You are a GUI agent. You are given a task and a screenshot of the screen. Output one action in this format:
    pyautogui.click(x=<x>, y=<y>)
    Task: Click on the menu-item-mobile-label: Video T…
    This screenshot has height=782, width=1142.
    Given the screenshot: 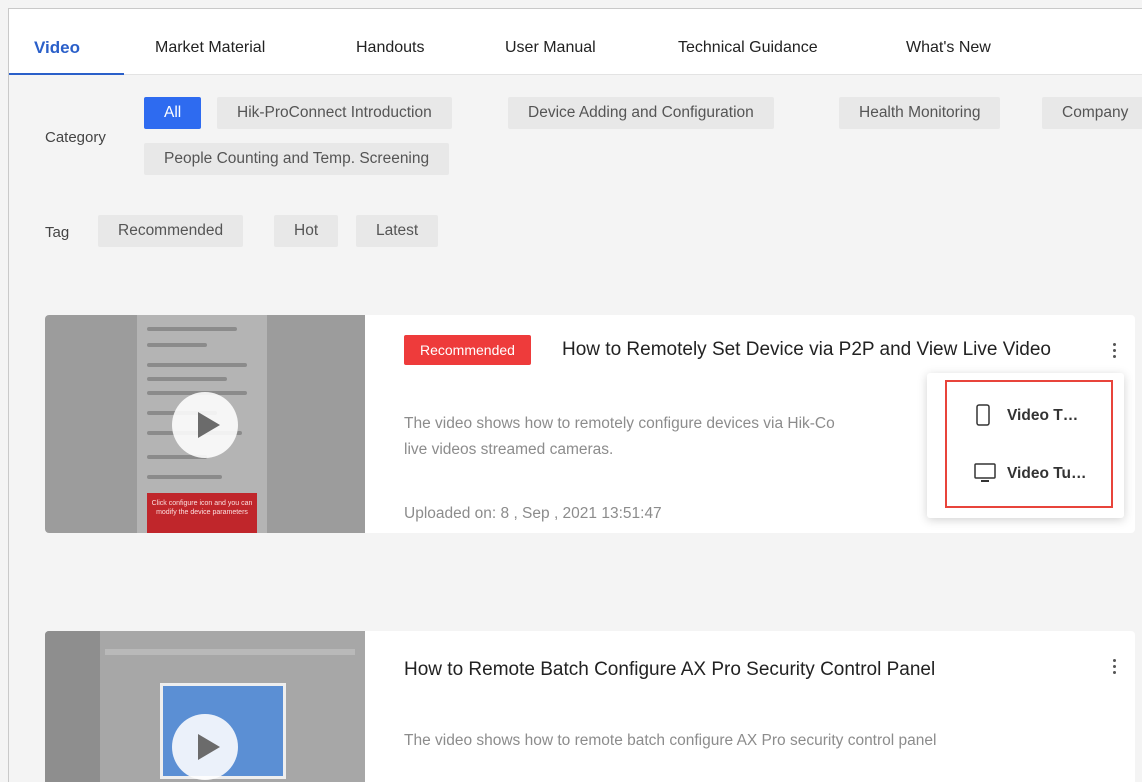 What is the action you would take?
    pyautogui.click(x=1042, y=416)
    